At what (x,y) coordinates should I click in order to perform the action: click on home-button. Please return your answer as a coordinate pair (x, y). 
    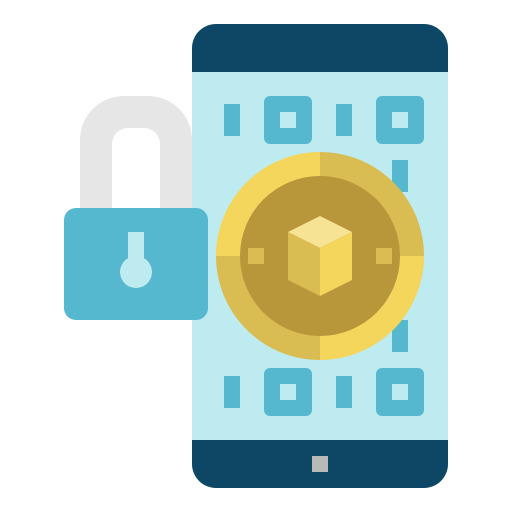
    Looking at the image, I should click on (320, 464).